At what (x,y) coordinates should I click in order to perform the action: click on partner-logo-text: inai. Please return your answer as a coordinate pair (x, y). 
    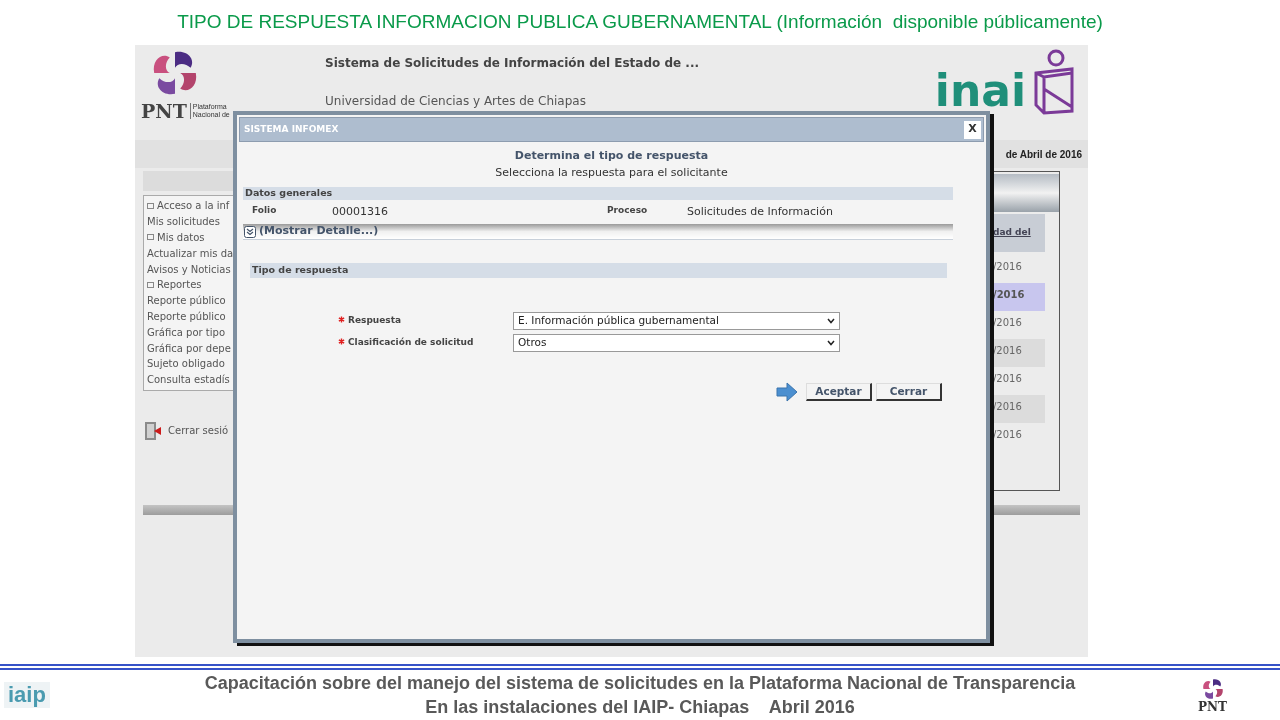
    Looking at the image, I should click on (980, 91).